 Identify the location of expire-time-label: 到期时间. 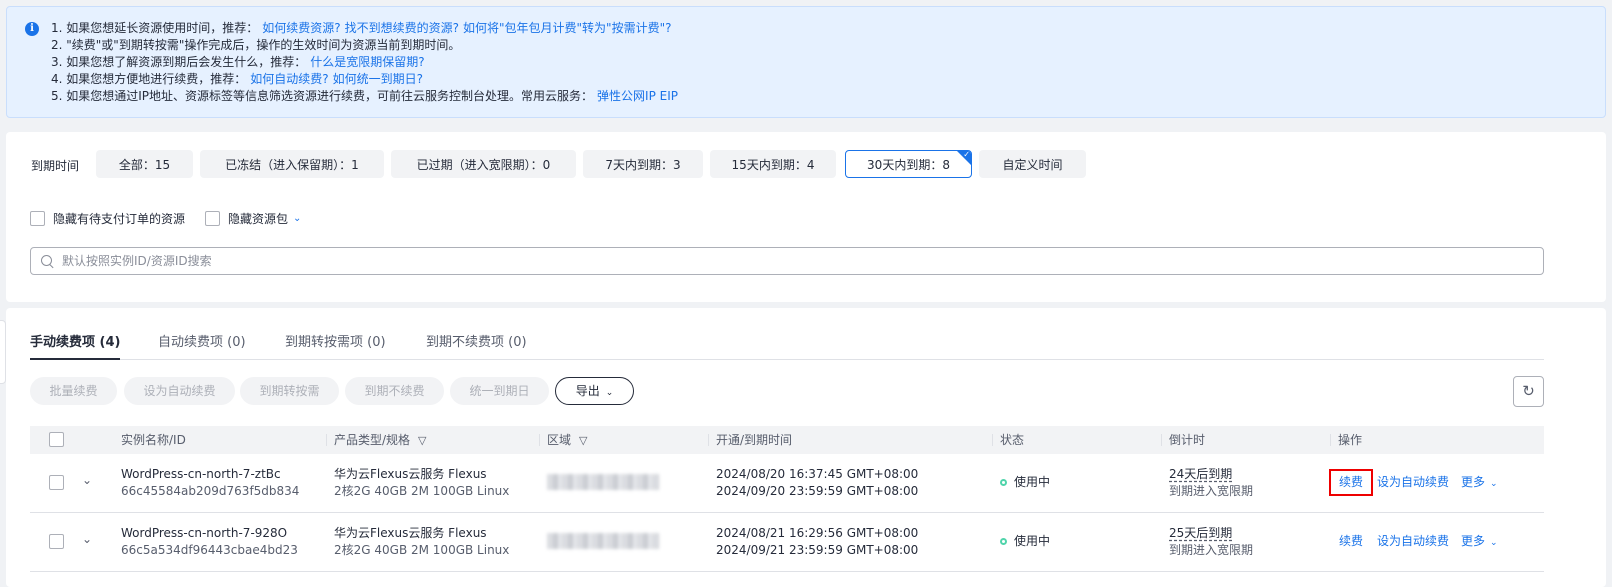
(55, 166).